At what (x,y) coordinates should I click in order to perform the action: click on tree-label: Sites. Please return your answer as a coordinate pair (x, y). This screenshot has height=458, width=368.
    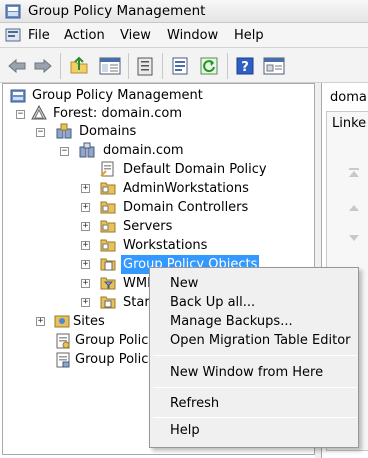
    Looking at the image, I should click on (89, 321).